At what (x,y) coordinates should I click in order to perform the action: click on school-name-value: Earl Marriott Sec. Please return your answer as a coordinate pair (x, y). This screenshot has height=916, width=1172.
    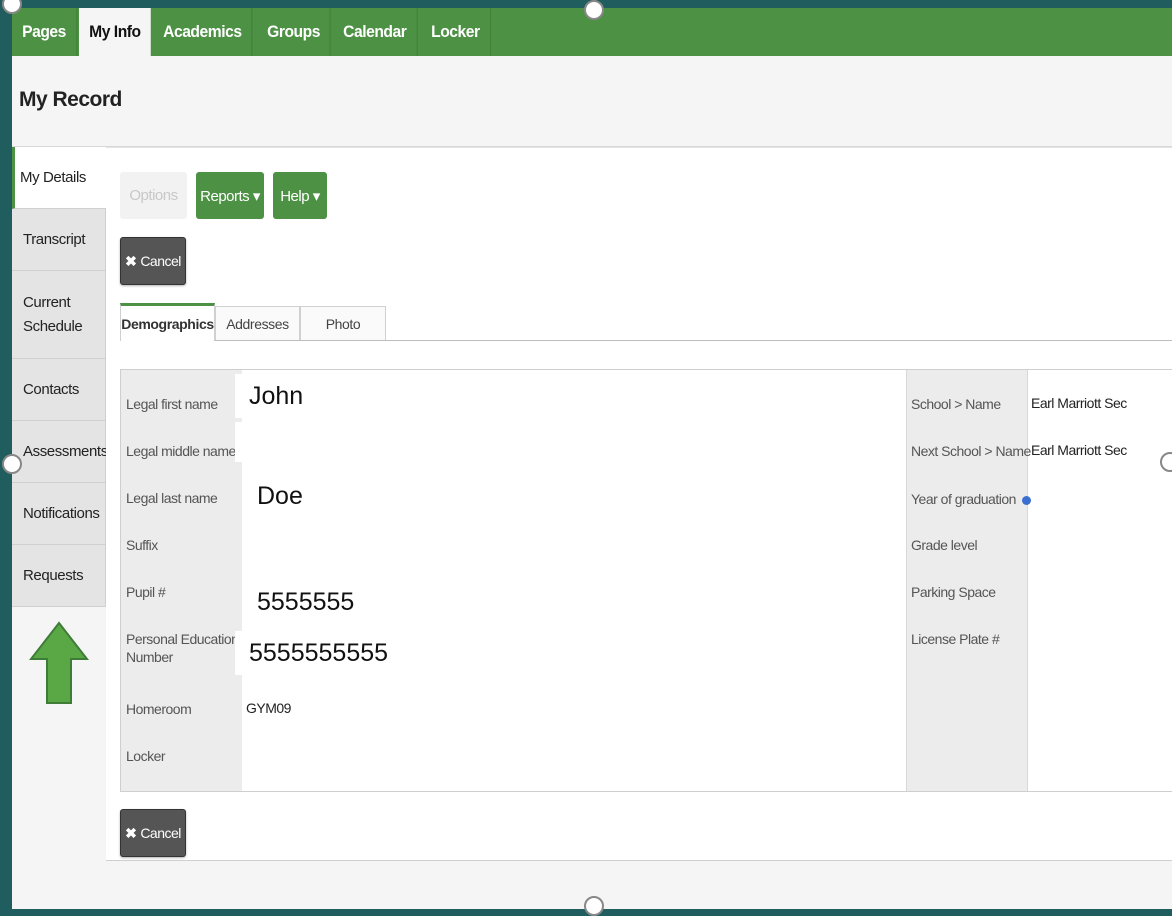
    Looking at the image, I should click on (1079, 403).